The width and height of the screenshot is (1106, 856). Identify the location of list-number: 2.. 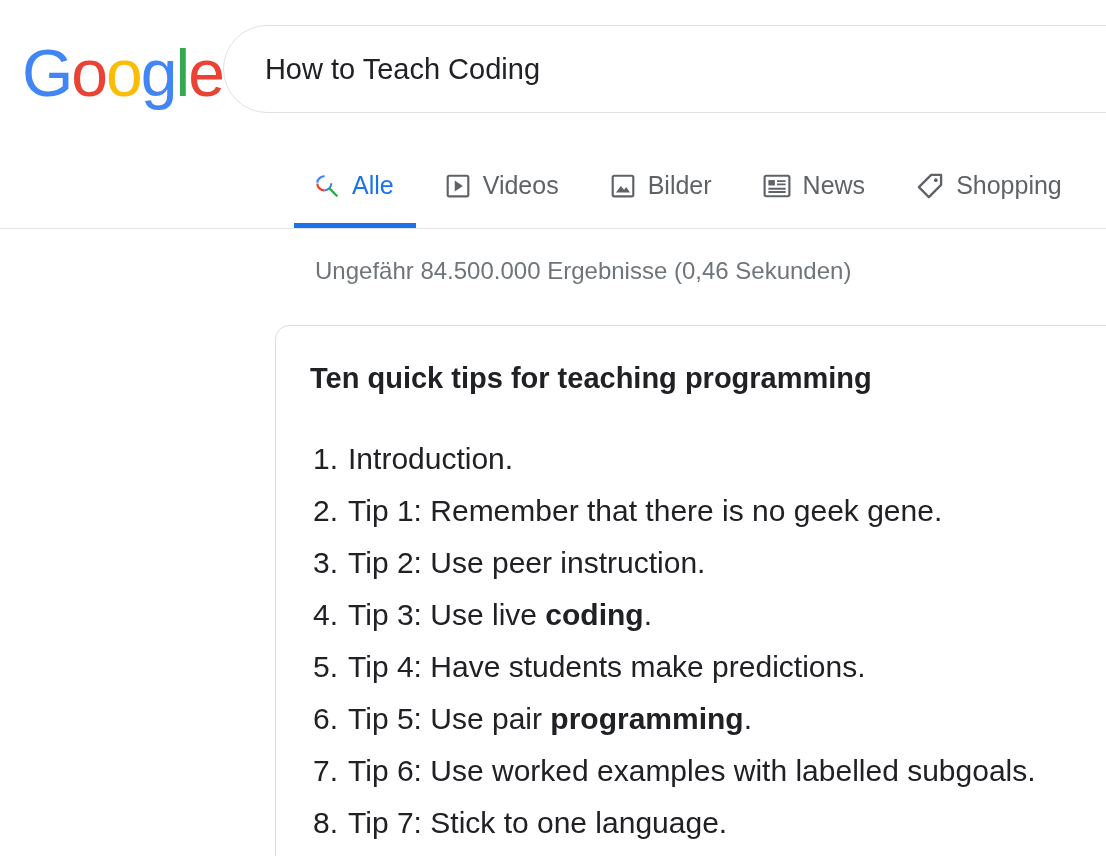
(326, 511).